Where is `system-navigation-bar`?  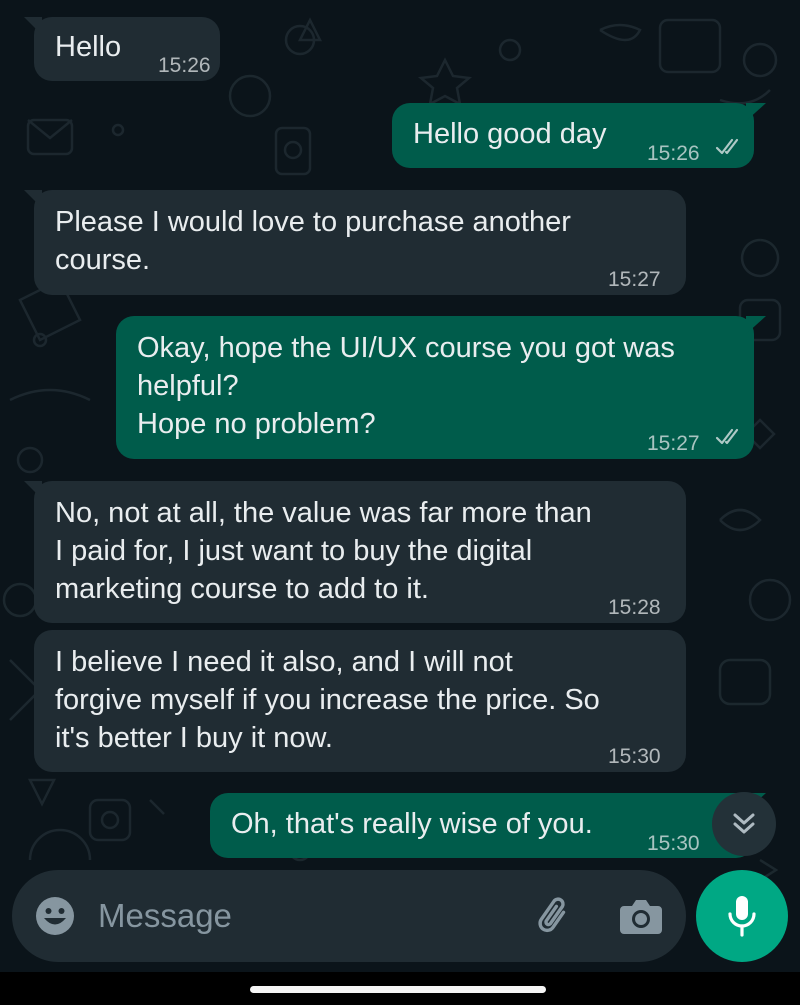 system-navigation-bar is located at coordinates (400, 988).